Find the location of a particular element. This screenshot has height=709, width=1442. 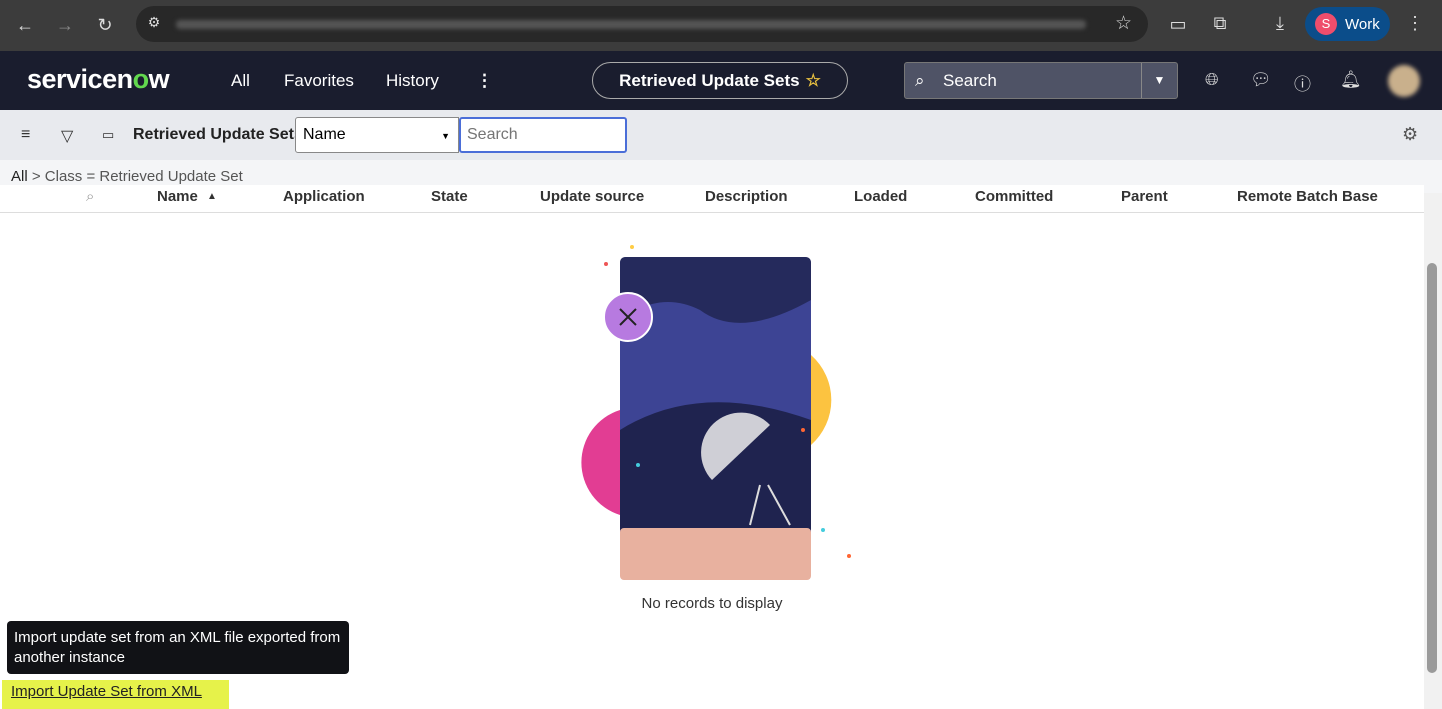

empty-message: No records to display is located at coordinates (712, 603).